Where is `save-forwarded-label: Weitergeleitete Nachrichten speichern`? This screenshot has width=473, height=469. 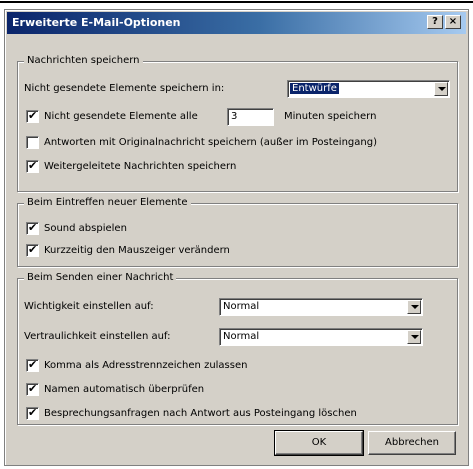
save-forwarded-label: Weitergeleitete Nachrichten speichern is located at coordinates (140, 166).